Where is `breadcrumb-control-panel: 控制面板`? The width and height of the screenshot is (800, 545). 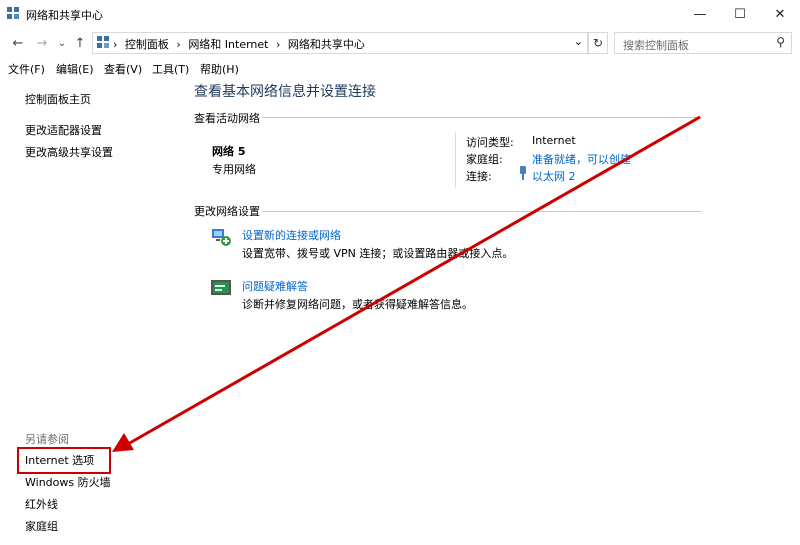
breadcrumb-control-panel: 控制面板 is located at coordinates (147, 44).